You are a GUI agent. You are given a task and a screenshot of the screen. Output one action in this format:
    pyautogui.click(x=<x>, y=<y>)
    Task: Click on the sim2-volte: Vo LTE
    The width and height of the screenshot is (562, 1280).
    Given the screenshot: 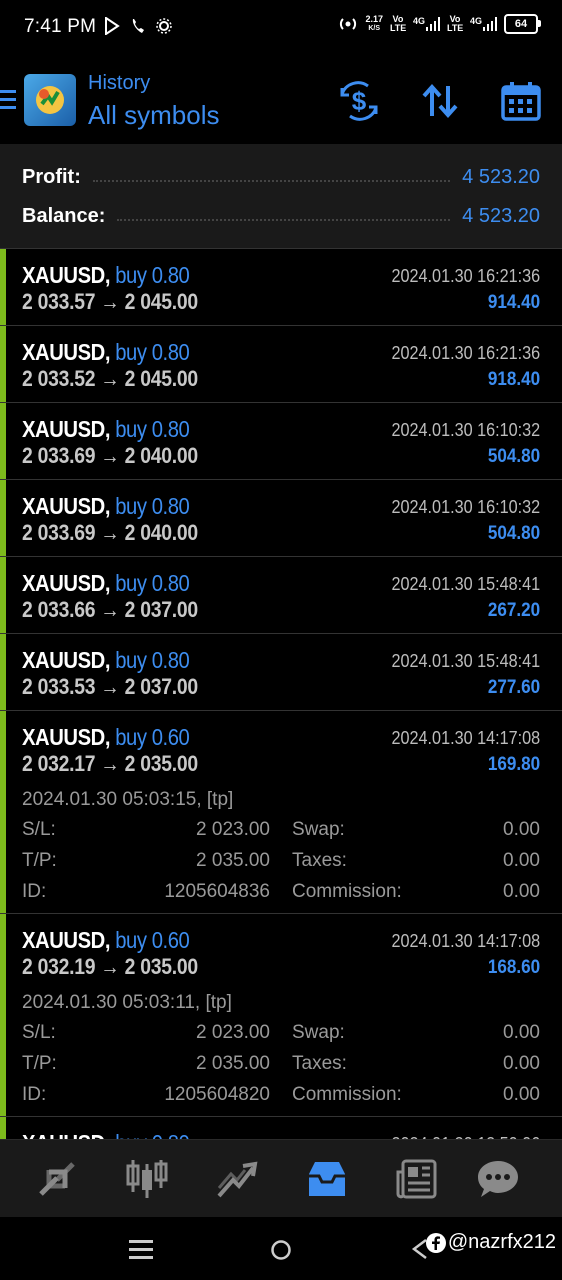 What is the action you would take?
    pyautogui.click(x=455, y=23)
    